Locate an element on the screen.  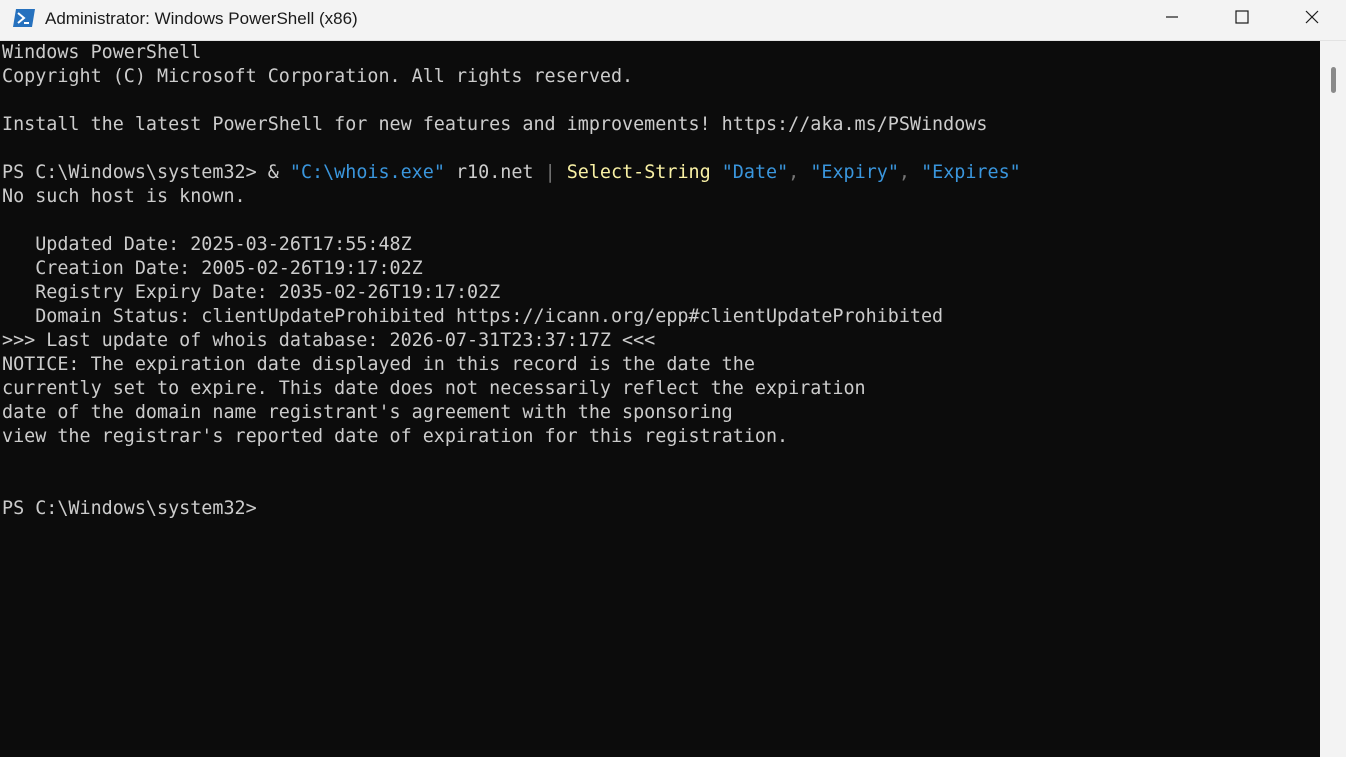
pipe-operator: | is located at coordinates (550, 172).